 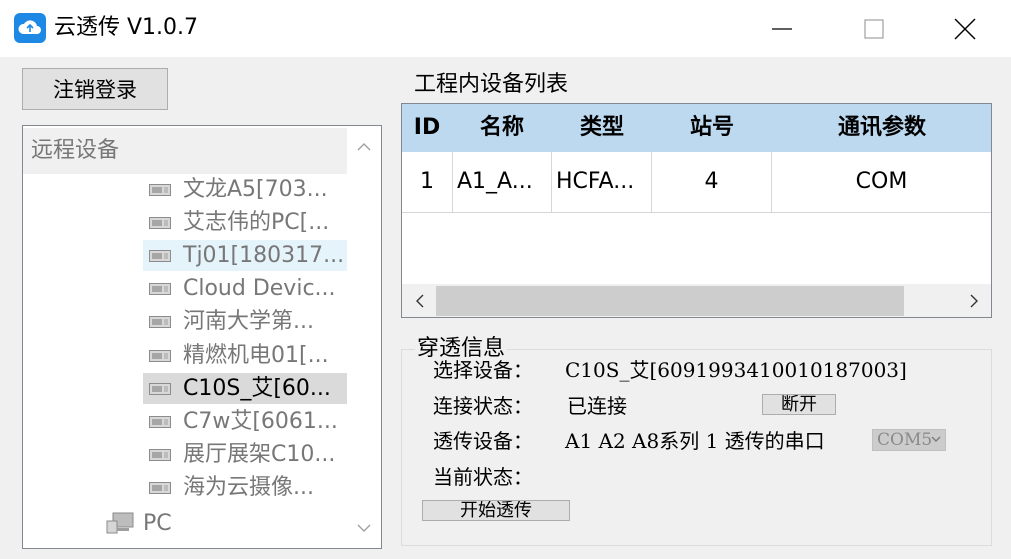 What do you see at coordinates (905, 440) in the screenshot?
I see `port-select-value: COM5` at bounding box center [905, 440].